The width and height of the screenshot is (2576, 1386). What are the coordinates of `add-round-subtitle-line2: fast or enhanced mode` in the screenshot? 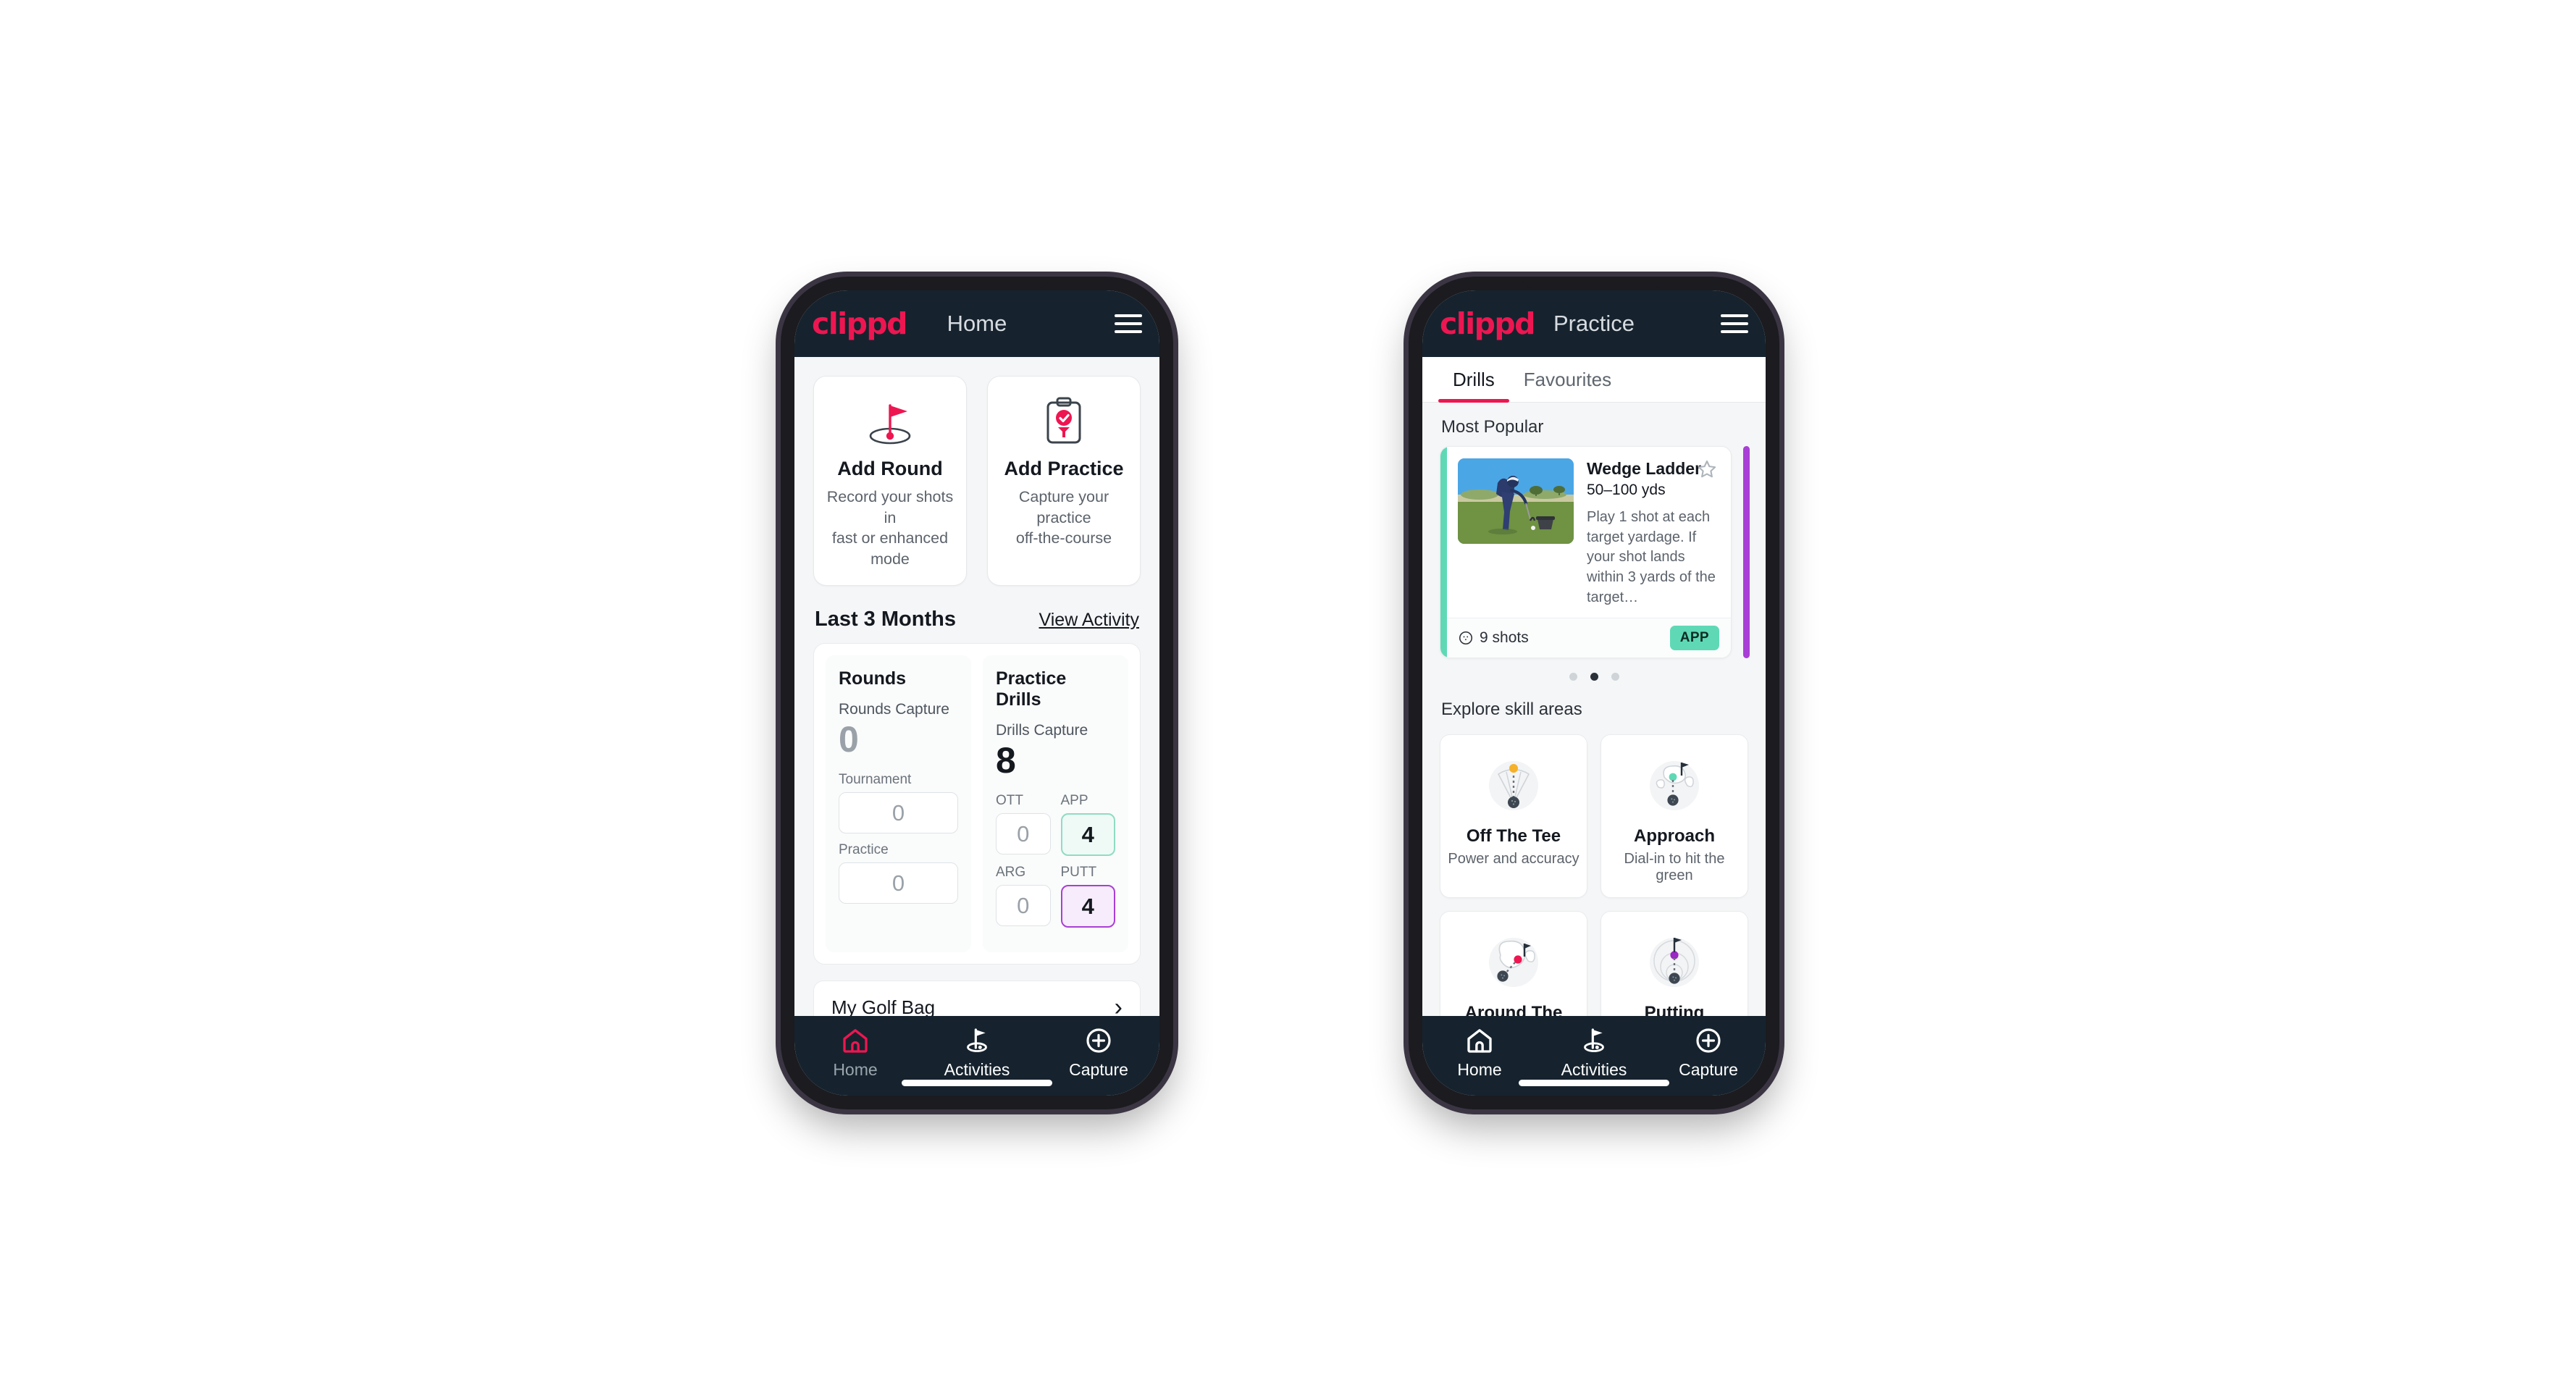 It's located at (890, 548).